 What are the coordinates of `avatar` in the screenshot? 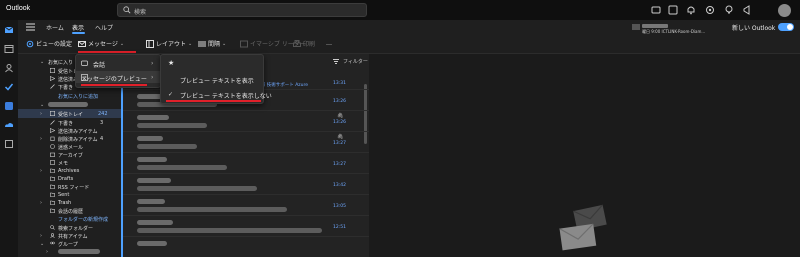 It's located at (784, 10).